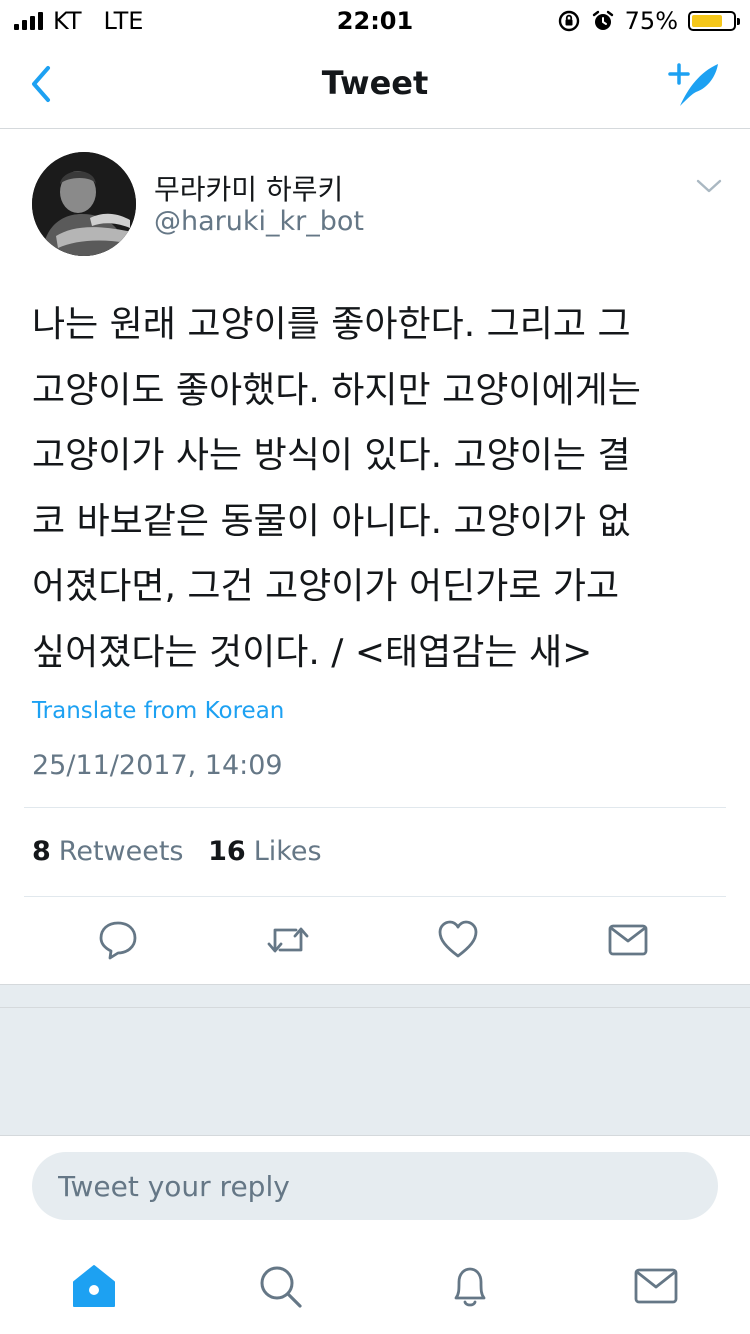 Image resolution: width=750 pixels, height=1334 pixels. Describe the element at coordinates (331, 324) in the screenshot. I see `tweet-line: 나는 원래 고양이를 좋아한다. 그리고 그` at that location.